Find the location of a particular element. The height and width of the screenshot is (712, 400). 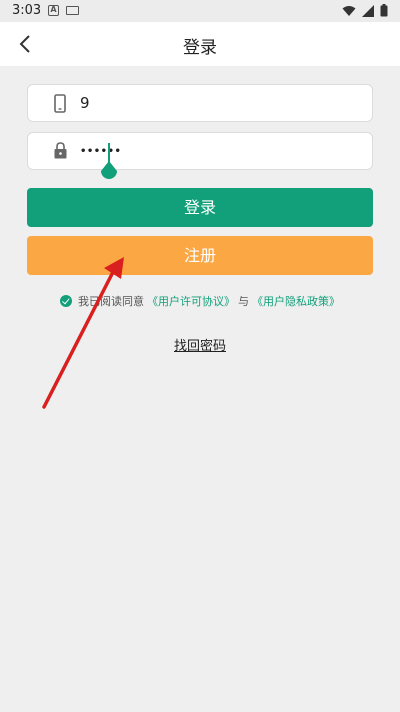

wifi-icon is located at coordinates (349, 10).